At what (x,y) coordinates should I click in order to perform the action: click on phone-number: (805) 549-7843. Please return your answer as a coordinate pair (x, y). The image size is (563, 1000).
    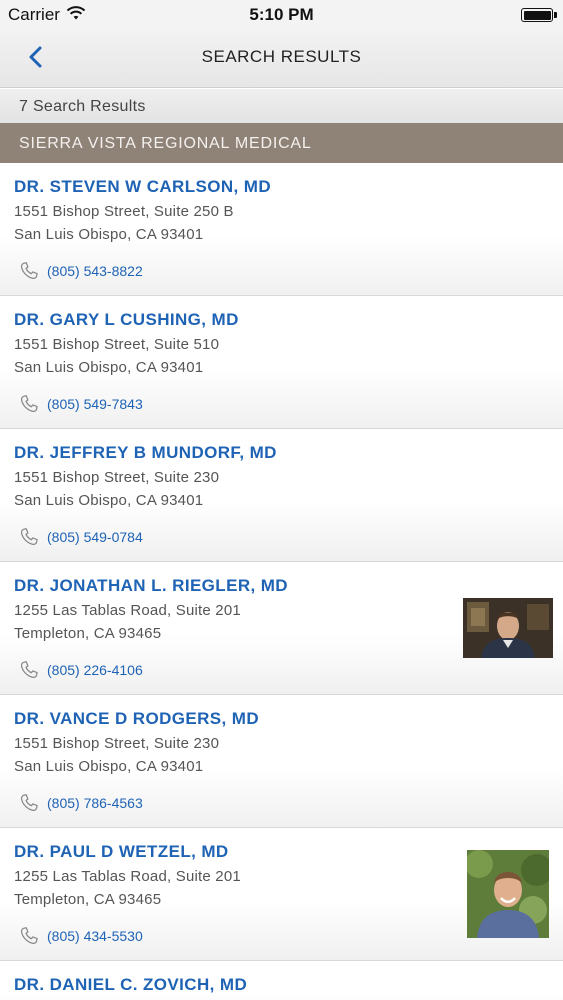
    Looking at the image, I should click on (95, 404).